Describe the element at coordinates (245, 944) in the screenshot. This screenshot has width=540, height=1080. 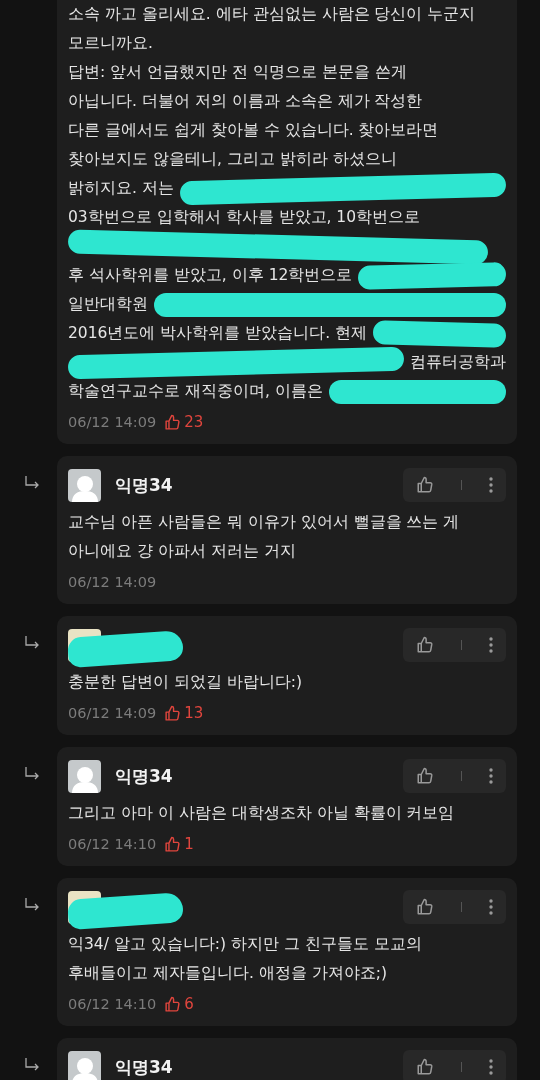
I see `comment-text: 익34/ 알고 있습니다:) 하지만 그 친구들도 모교의` at that location.